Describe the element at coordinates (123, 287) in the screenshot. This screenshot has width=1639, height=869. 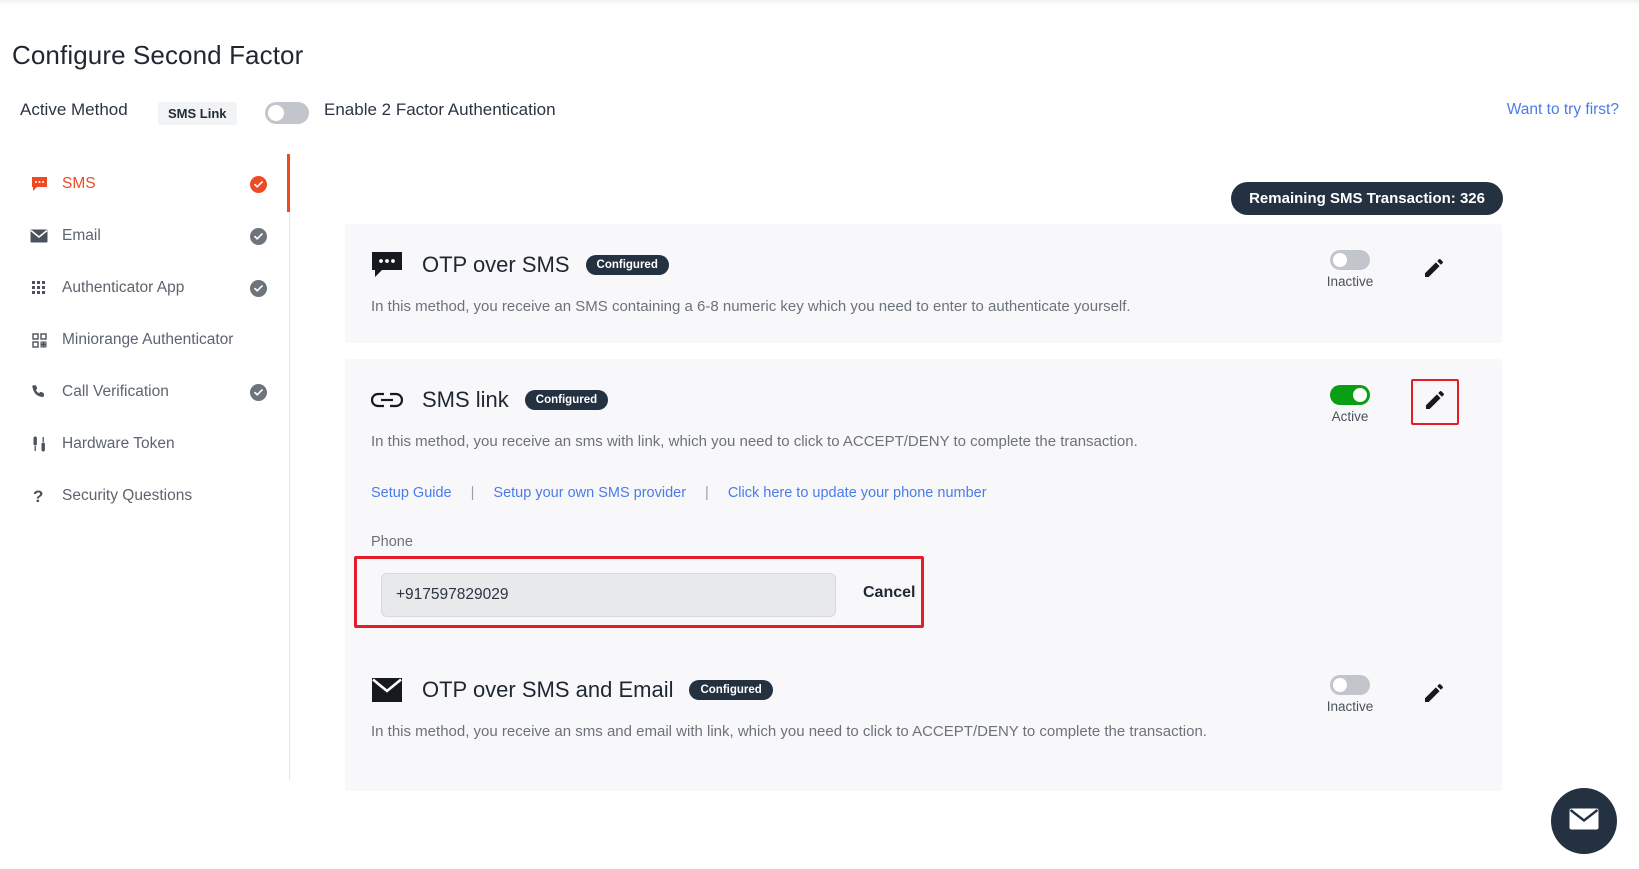
I see `sidebar-item-label: Authenticator App` at that location.